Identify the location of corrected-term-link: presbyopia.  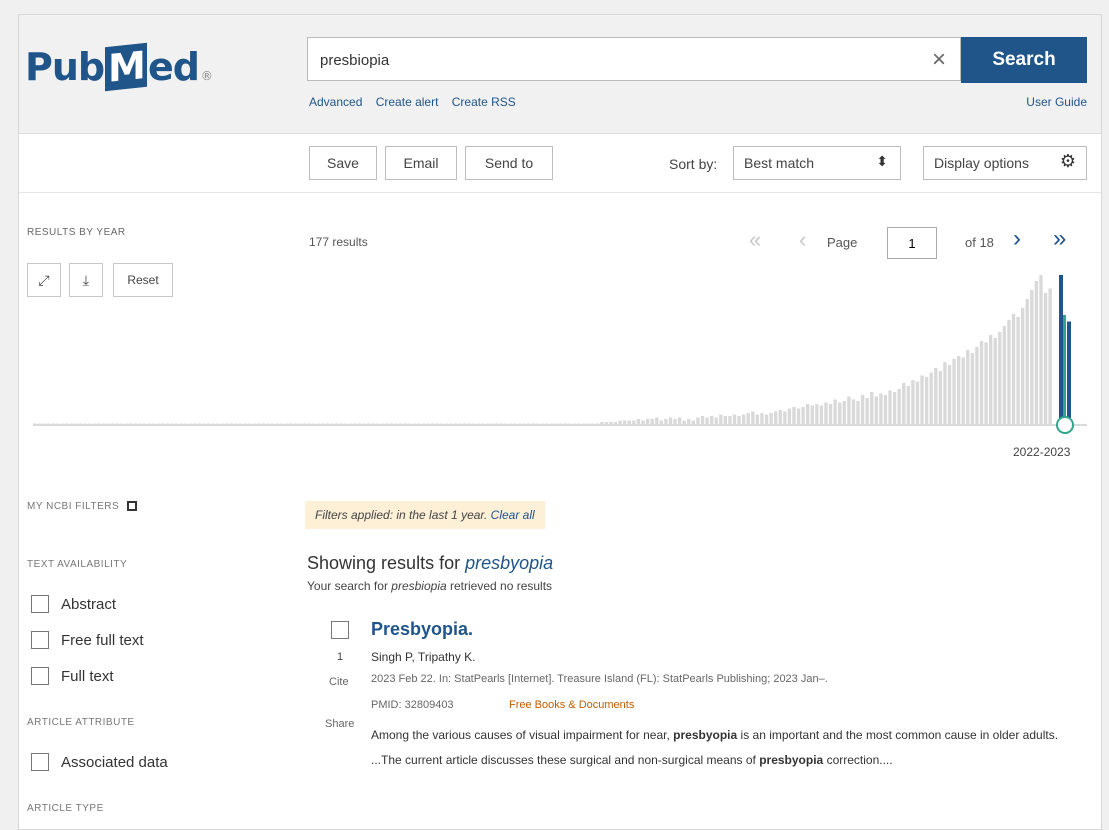
(509, 563).